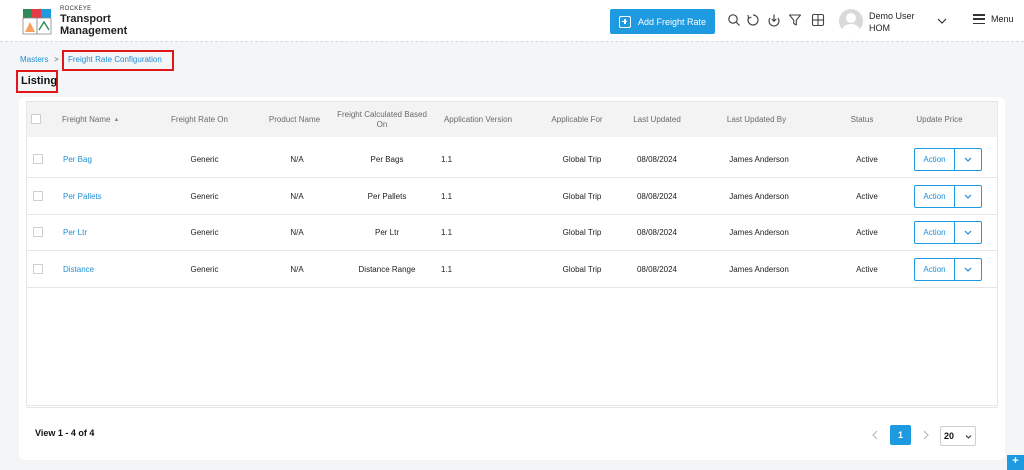 This screenshot has height=470, width=1024. I want to click on history-icon, so click(753, 20).